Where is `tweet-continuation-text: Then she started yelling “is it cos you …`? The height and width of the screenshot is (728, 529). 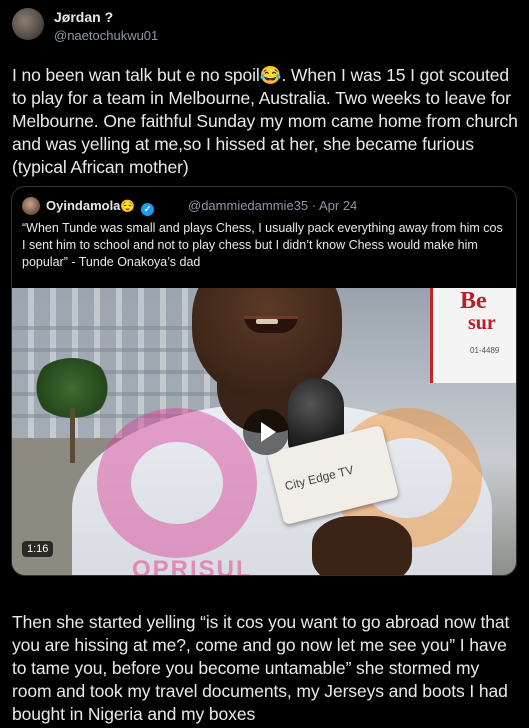 tweet-continuation-text: Then she started yelling “is it cos you … is located at coordinates (261, 668).